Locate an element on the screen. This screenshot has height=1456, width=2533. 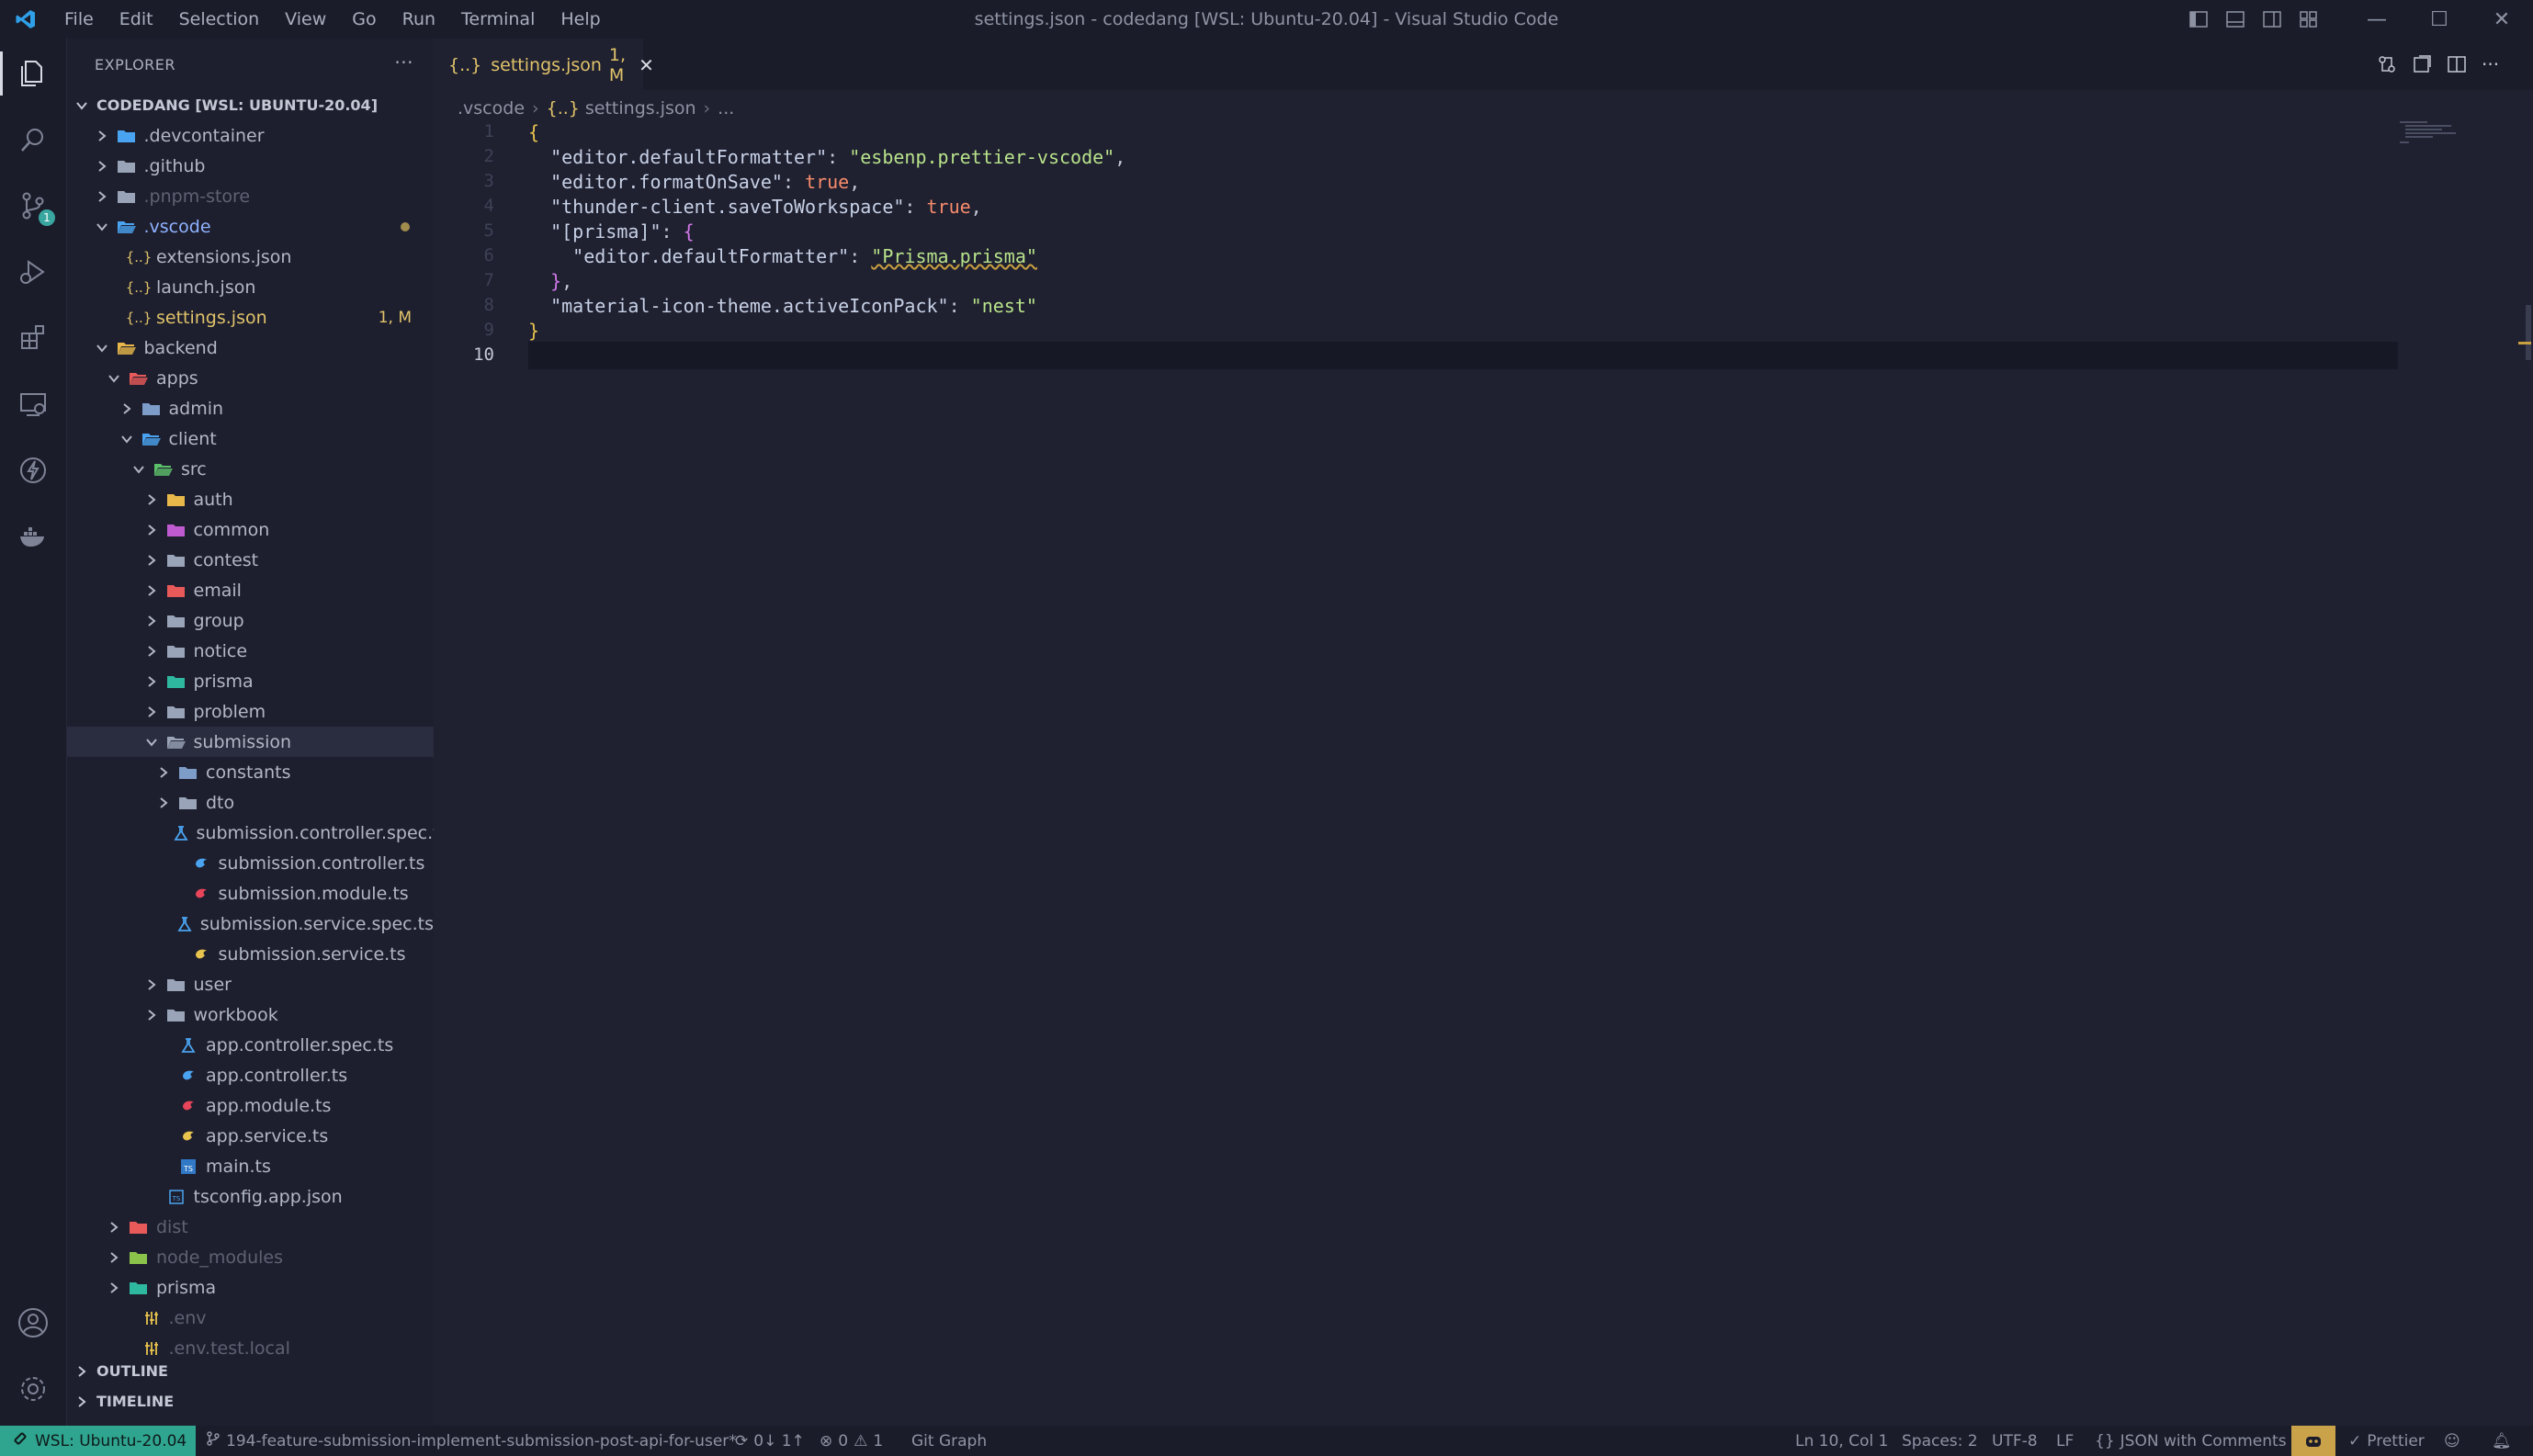
folder-group: group is located at coordinates (250, 620).